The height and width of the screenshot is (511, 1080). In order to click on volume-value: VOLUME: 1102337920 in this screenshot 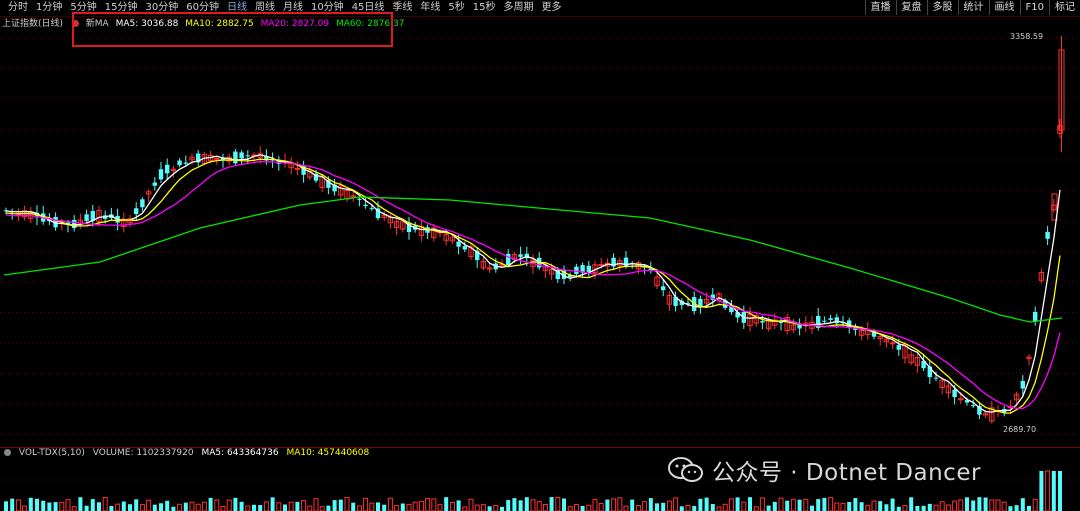, I will do `click(143, 453)`.